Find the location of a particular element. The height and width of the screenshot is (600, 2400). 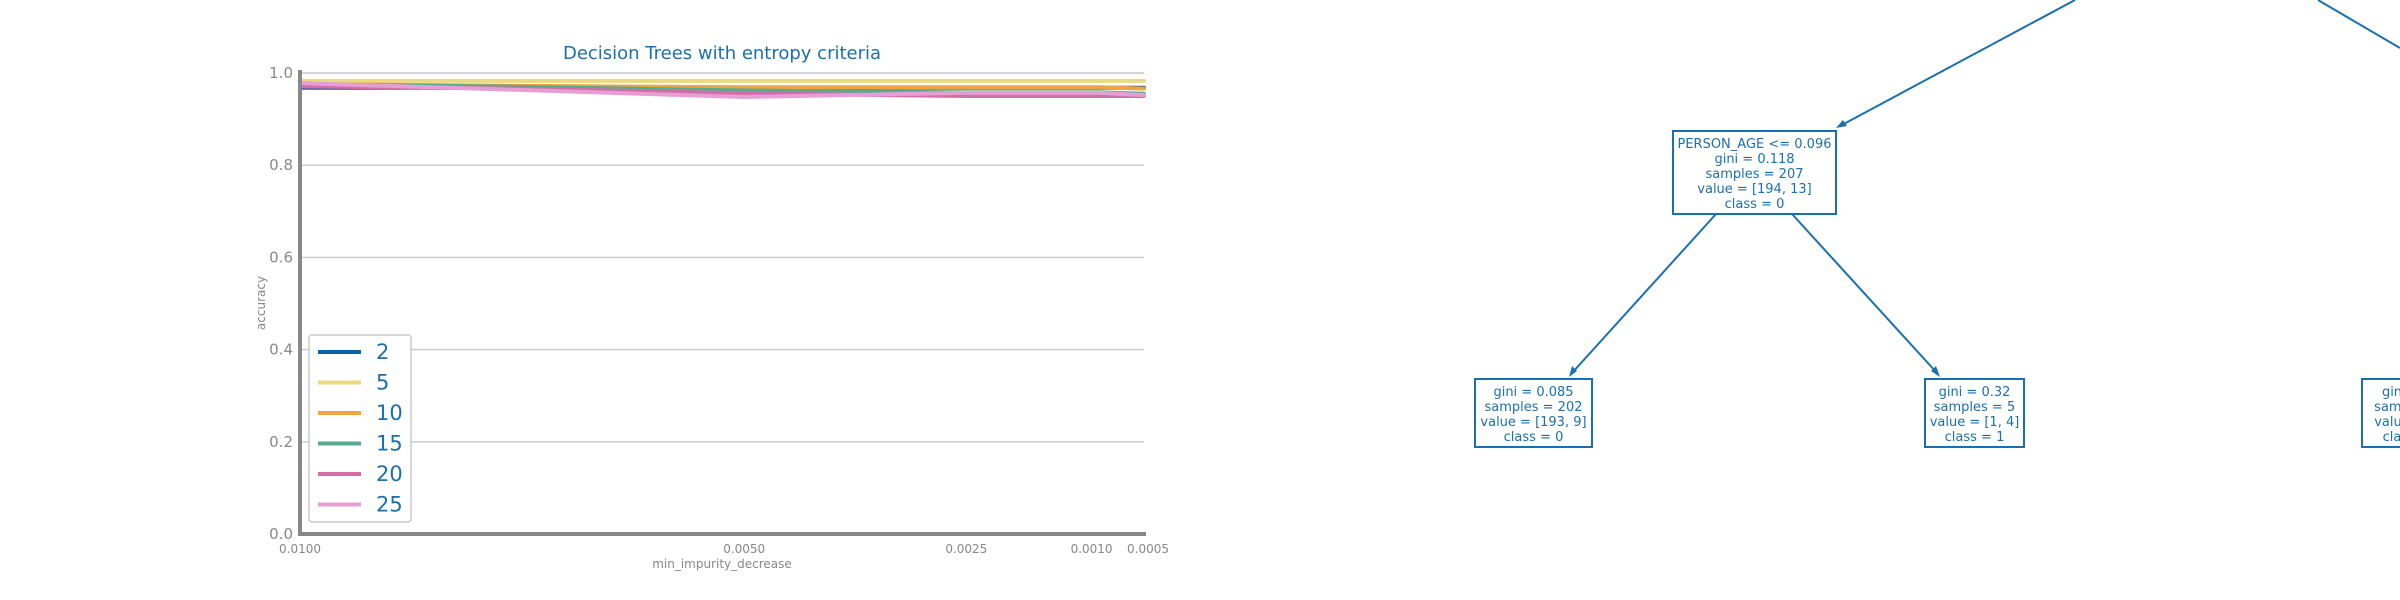

tree-node-line: samples = 202 is located at coordinates (1533, 407).